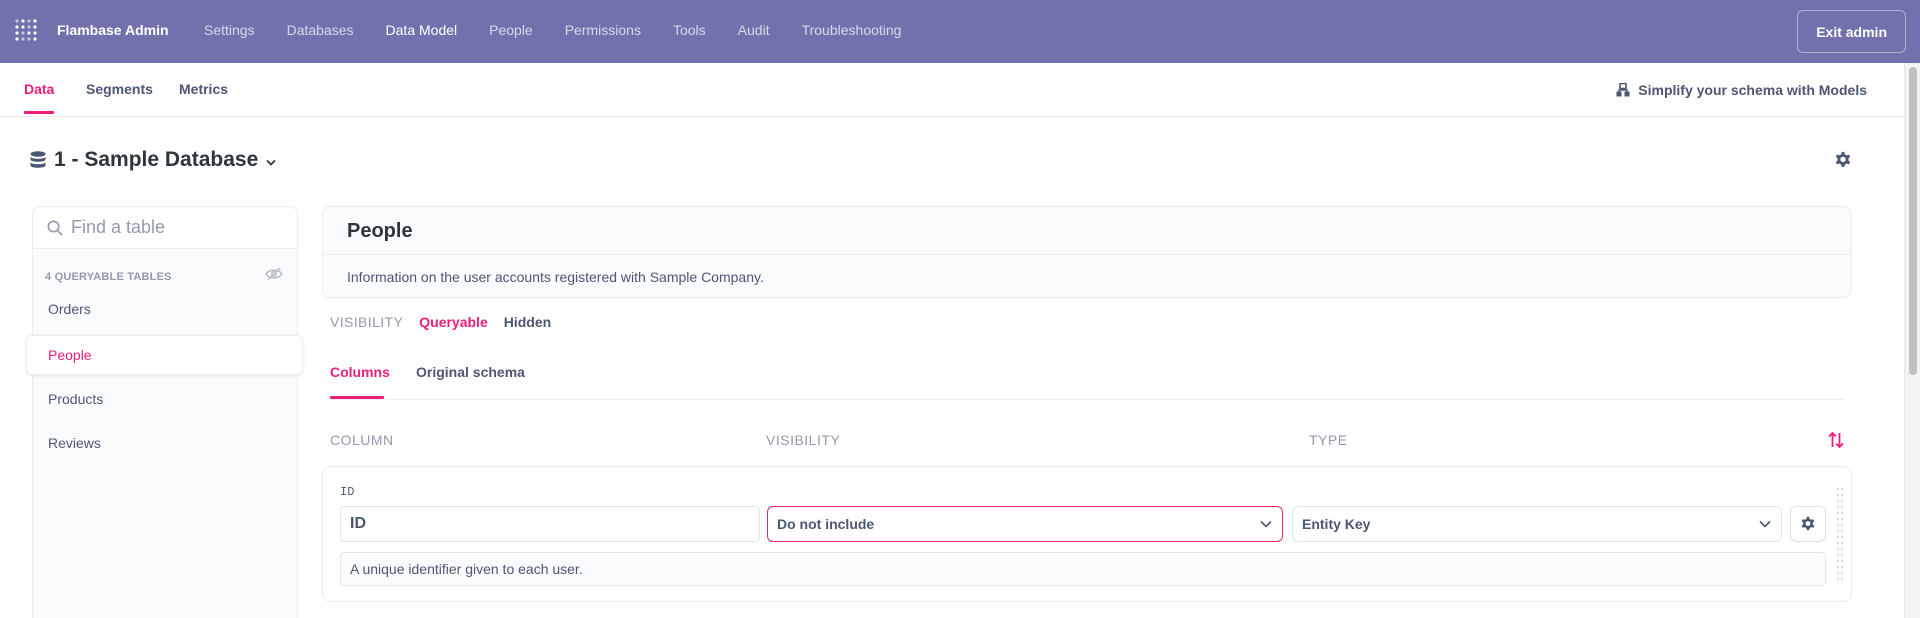 The image size is (1920, 618). I want to click on simplify-schema-link: Simplify your schema with Models, so click(1741, 90).